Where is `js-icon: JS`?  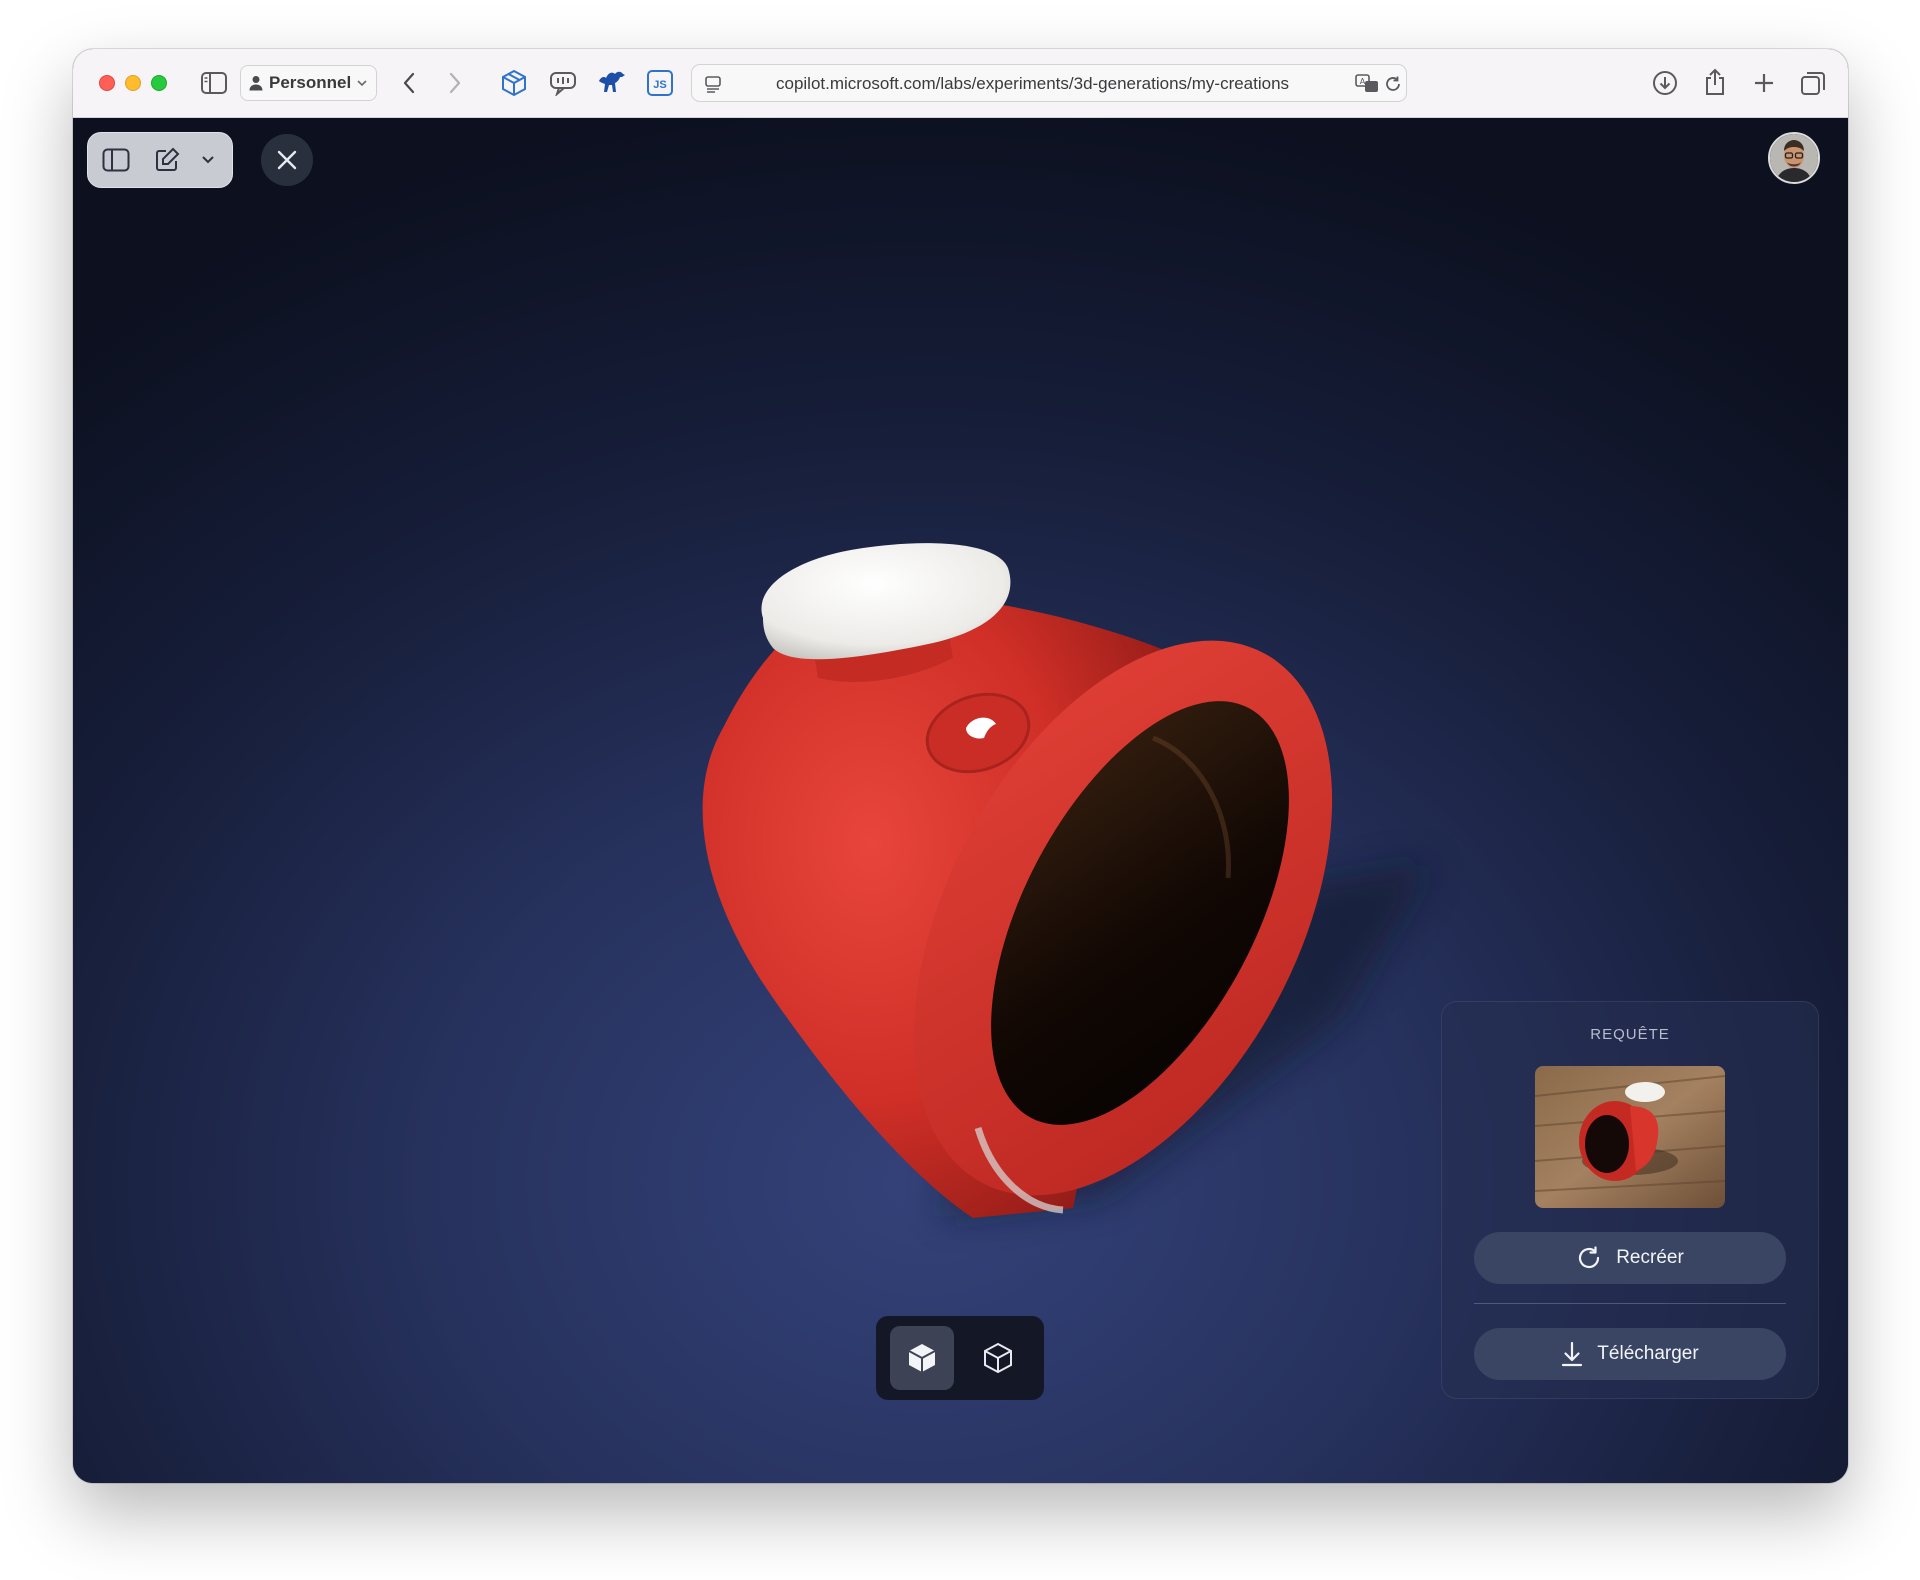 js-icon: JS is located at coordinates (660, 83).